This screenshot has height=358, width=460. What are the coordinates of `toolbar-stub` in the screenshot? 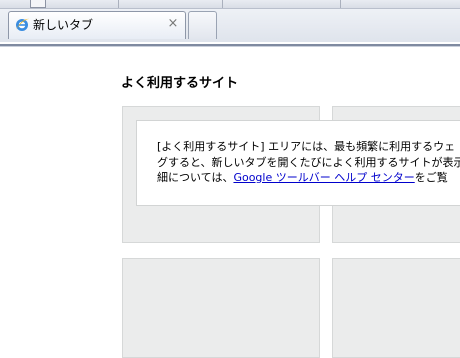 It's located at (38, 4).